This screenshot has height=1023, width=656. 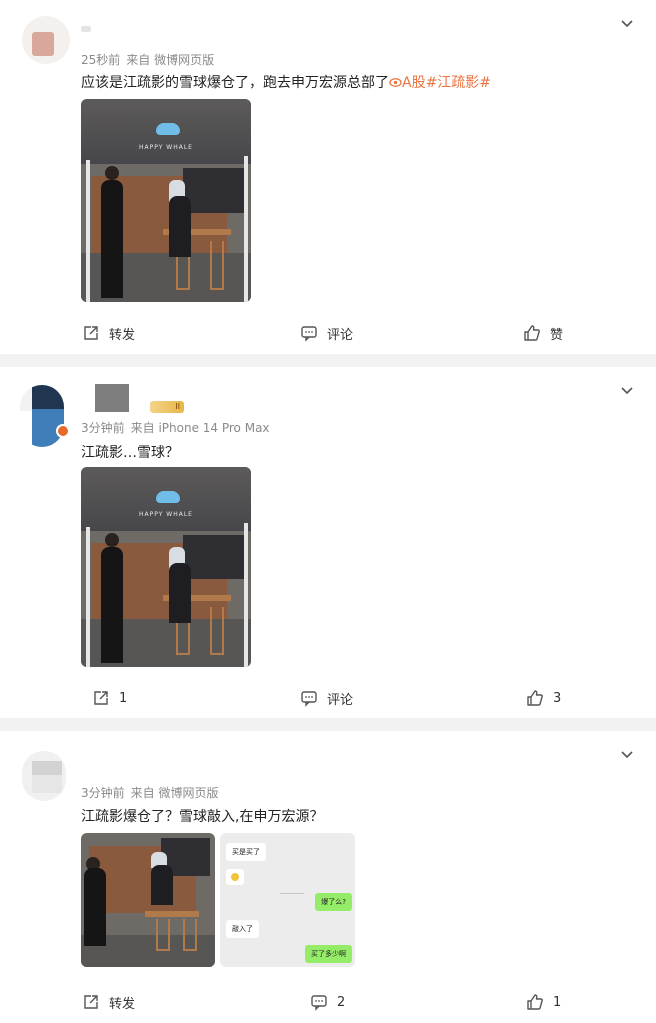 I want to click on post-text: 江疏影爆仓了？雪球敲入,在申万宏源？, so click(x=202, y=816).